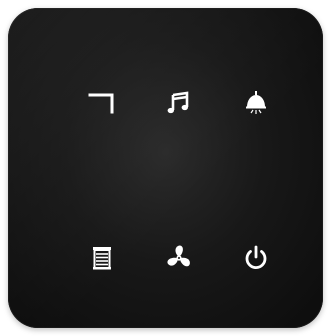 This screenshot has width=331, height=336. I want to click on music-note-icon, so click(178, 102).